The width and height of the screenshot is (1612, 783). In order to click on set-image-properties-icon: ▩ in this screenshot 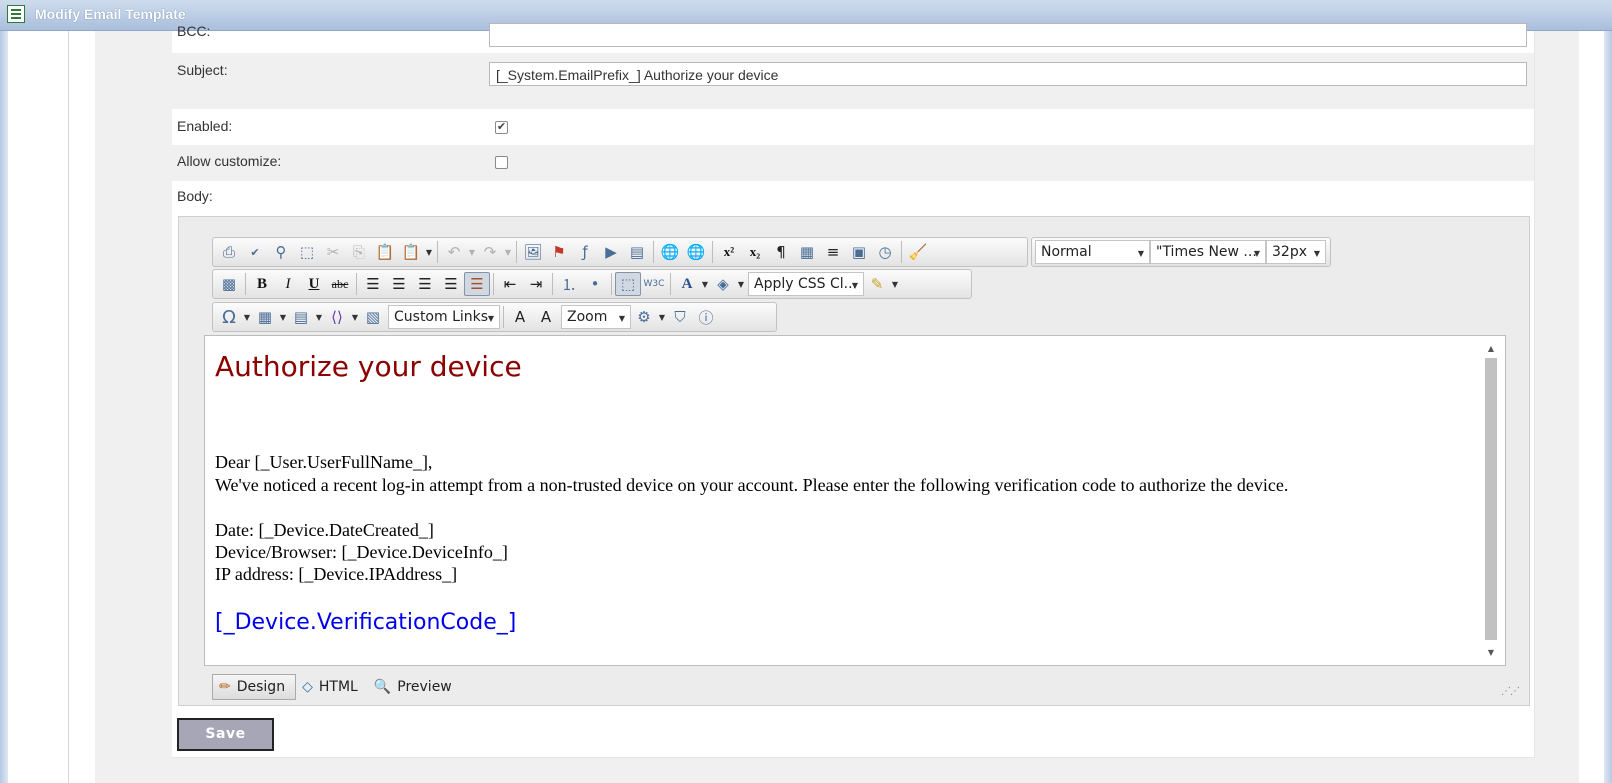, I will do `click(229, 284)`.